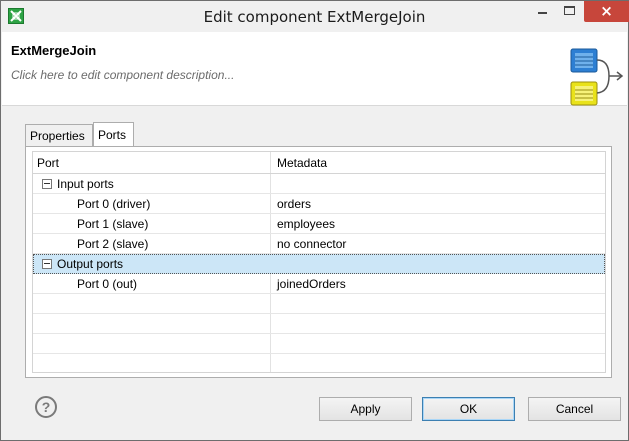 This screenshot has height=441, width=629. I want to click on merge-join-component-icon, so click(598, 77).